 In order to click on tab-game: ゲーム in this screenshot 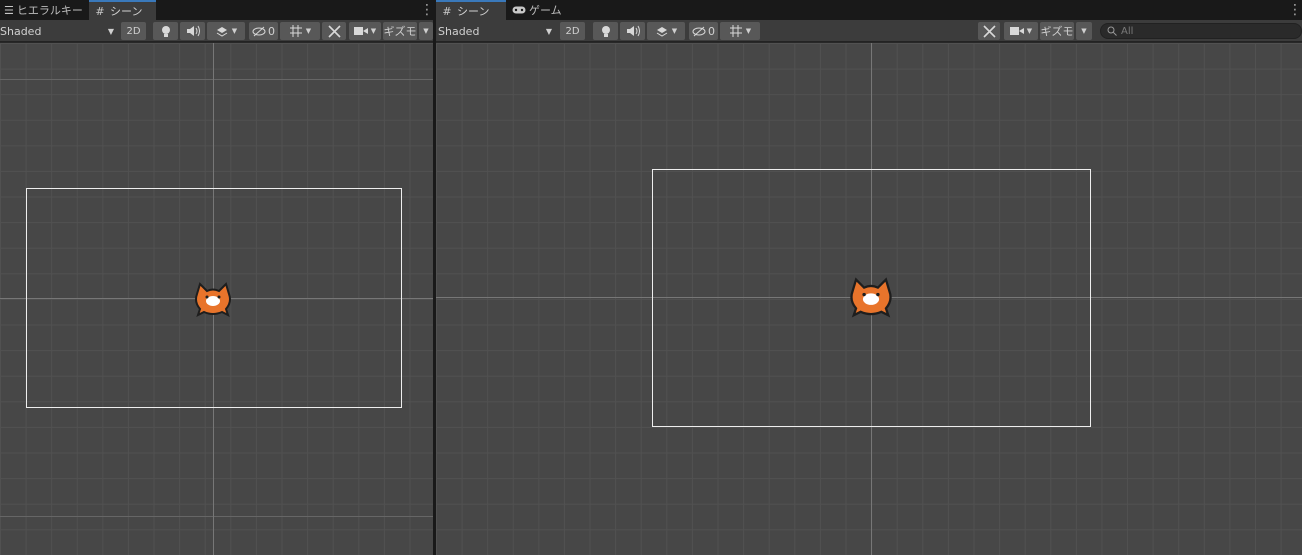, I will do `click(542, 10)`.